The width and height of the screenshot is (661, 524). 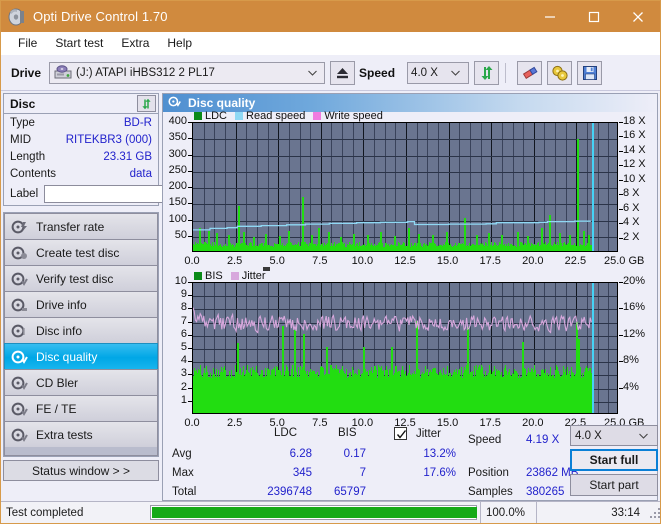 I want to click on y2-axis-tick-label: 6 X, so click(x=631, y=207).